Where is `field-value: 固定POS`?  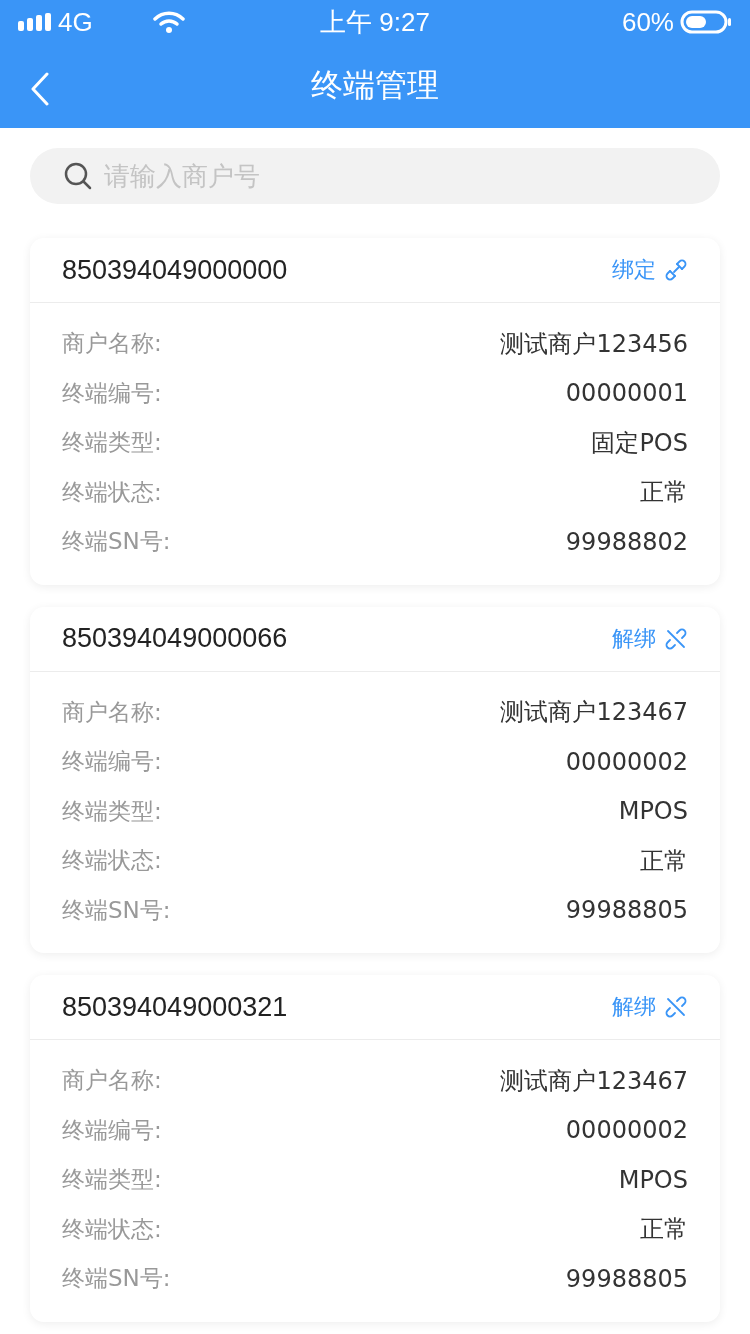 field-value: 固定POS is located at coordinates (639, 443).